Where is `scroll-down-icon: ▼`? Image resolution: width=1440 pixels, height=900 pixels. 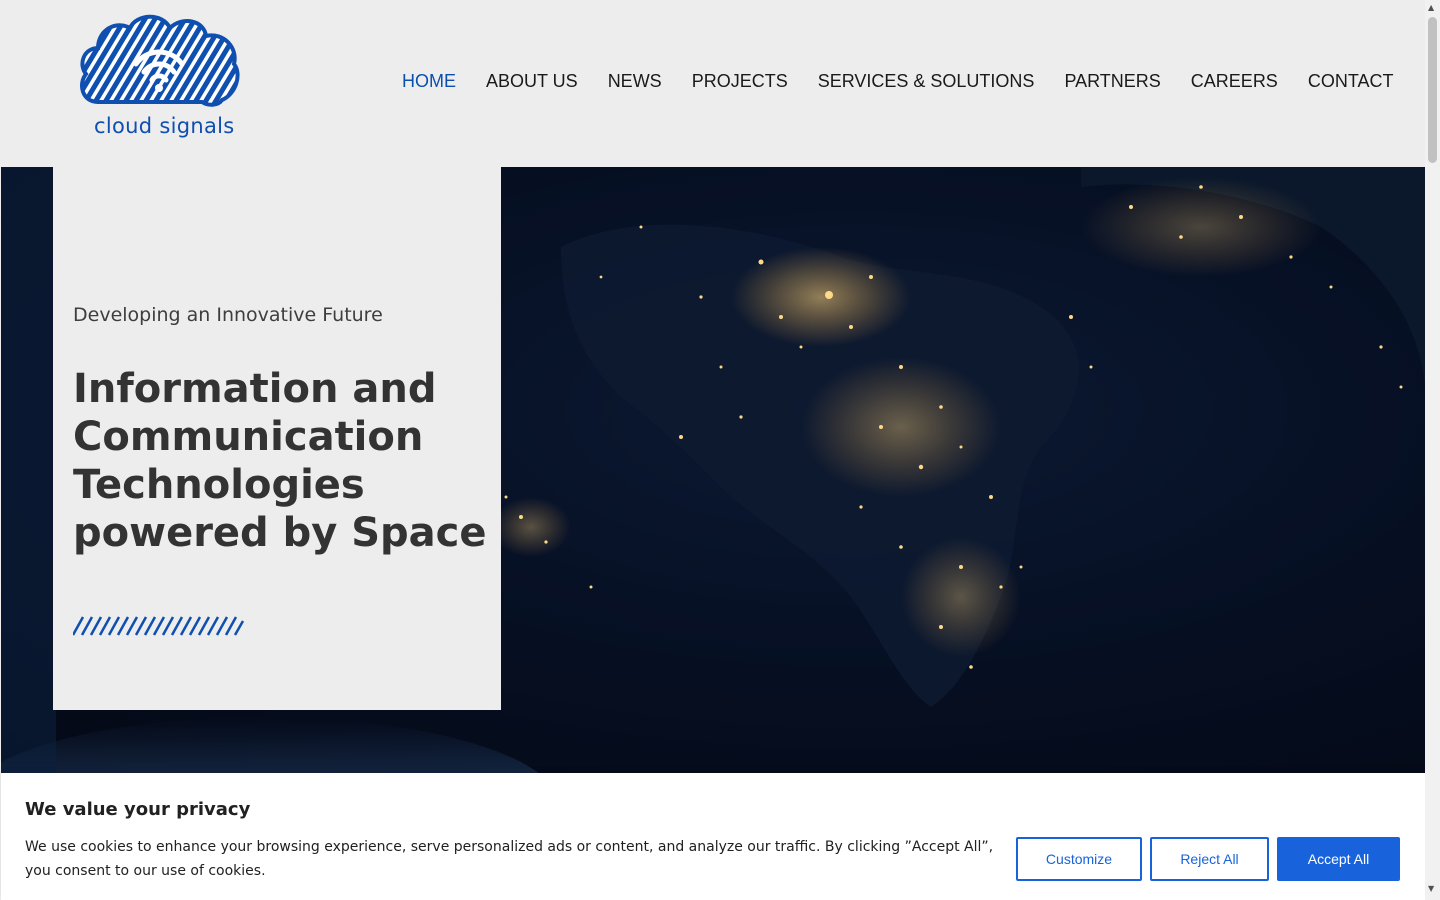
scroll-down-icon: ▼ is located at coordinates (1431, 888).